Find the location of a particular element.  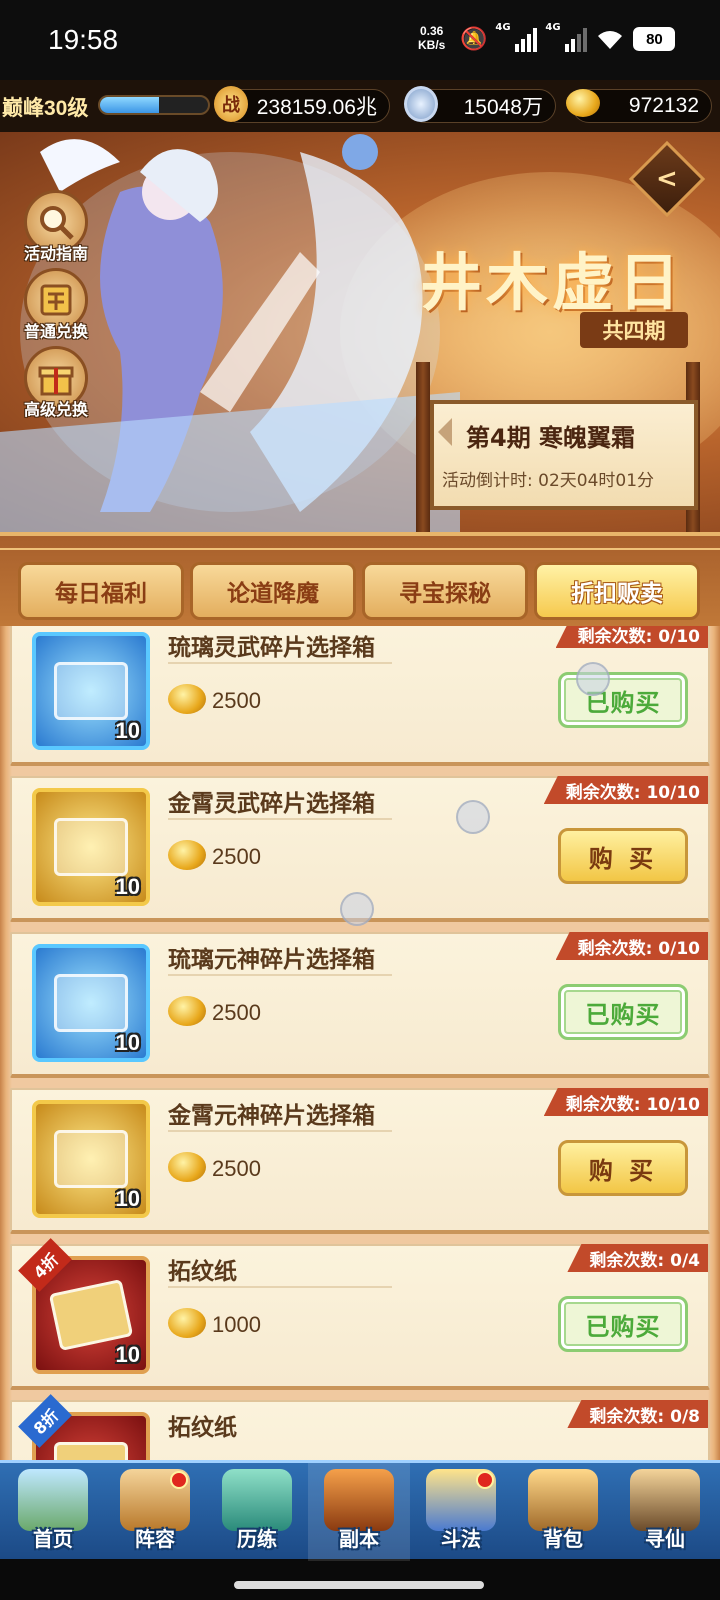

net-speed-value: 0.36 is located at coordinates (431, 31).